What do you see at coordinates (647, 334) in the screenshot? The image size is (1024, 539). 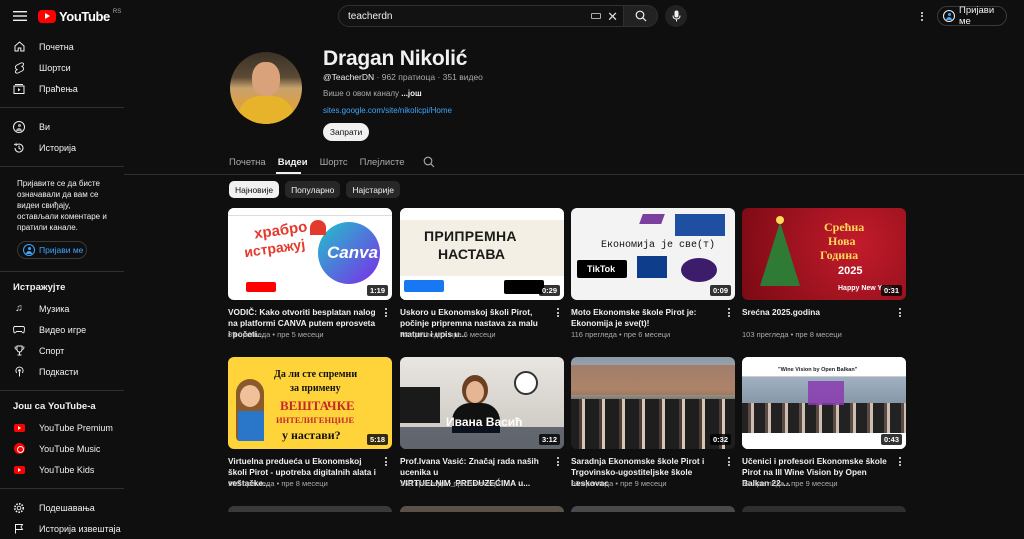 I see `upload-age: пре 6 месеци` at bounding box center [647, 334].